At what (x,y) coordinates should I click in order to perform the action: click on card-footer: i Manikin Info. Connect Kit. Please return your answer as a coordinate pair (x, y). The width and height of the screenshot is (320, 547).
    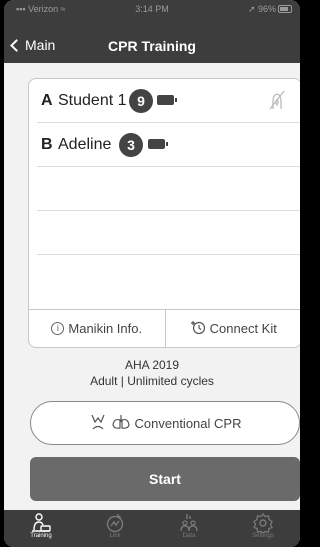
    Looking at the image, I should click on (164, 328).